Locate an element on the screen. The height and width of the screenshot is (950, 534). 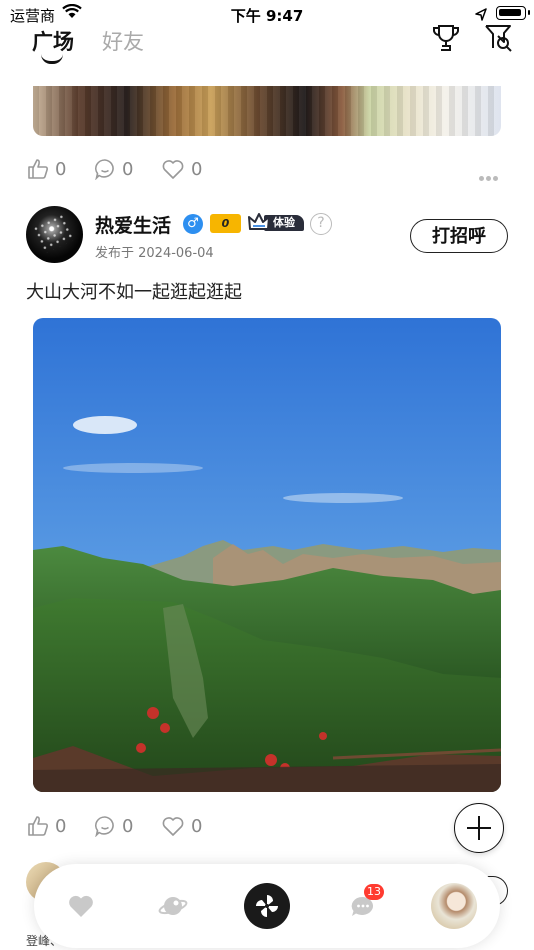
planet-icon is located at coordinates (173, 906).